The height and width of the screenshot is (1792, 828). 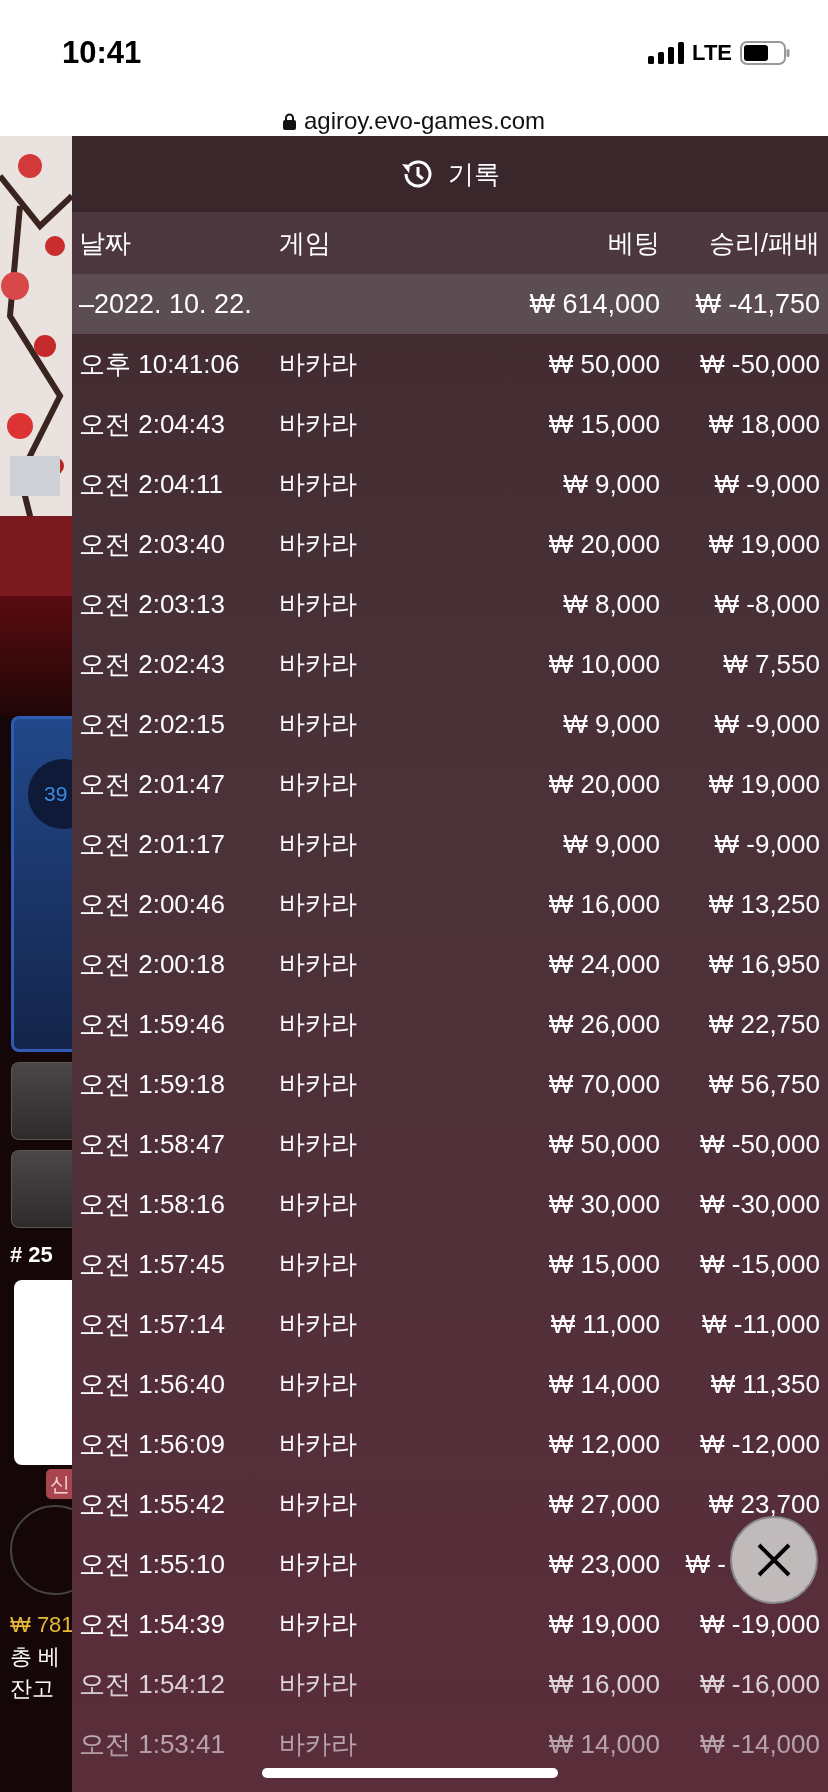 What do you see at coordinates (152, 1264) in the screenshot?
I see `time-cell-text: 오전 1:57:45` at bounding box center [152, 1264].